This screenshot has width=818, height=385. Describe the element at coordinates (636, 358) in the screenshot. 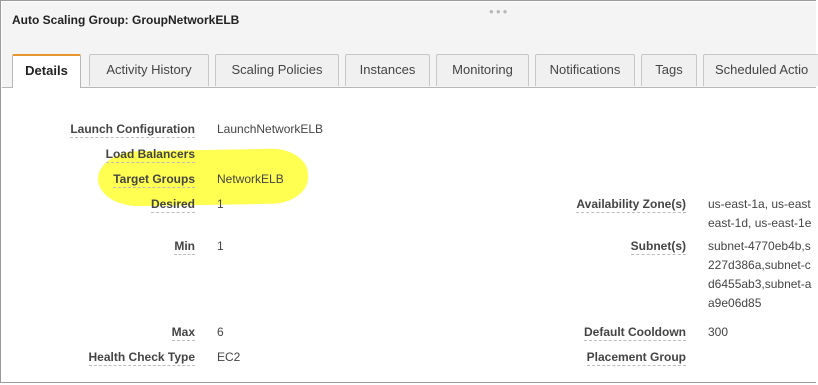

I see `placement-group-label: Placement Group` at that location.